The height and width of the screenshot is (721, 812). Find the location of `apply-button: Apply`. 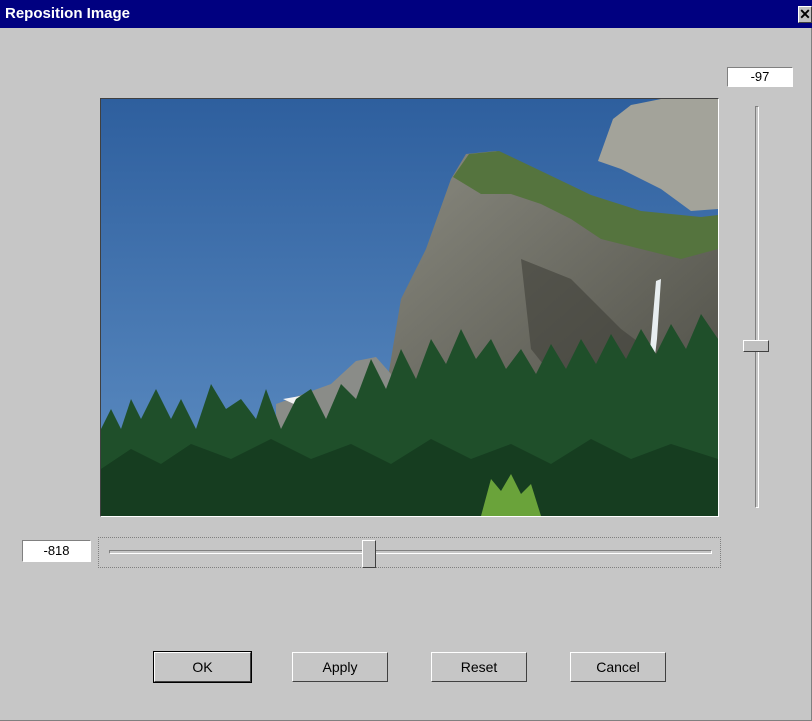

apply-button: Apply is located at coordinates (340, 667).